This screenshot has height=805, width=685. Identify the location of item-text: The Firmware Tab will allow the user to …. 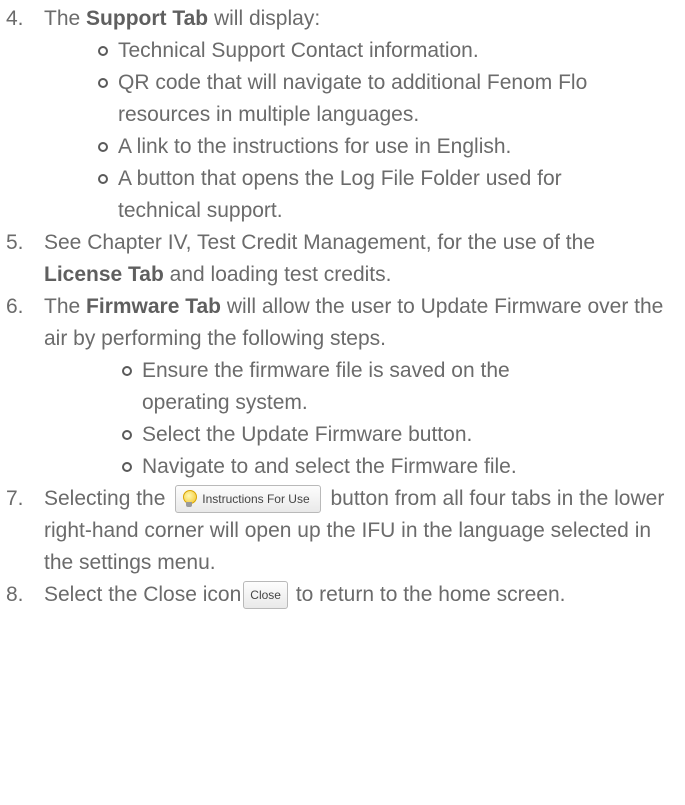
(354, 322).